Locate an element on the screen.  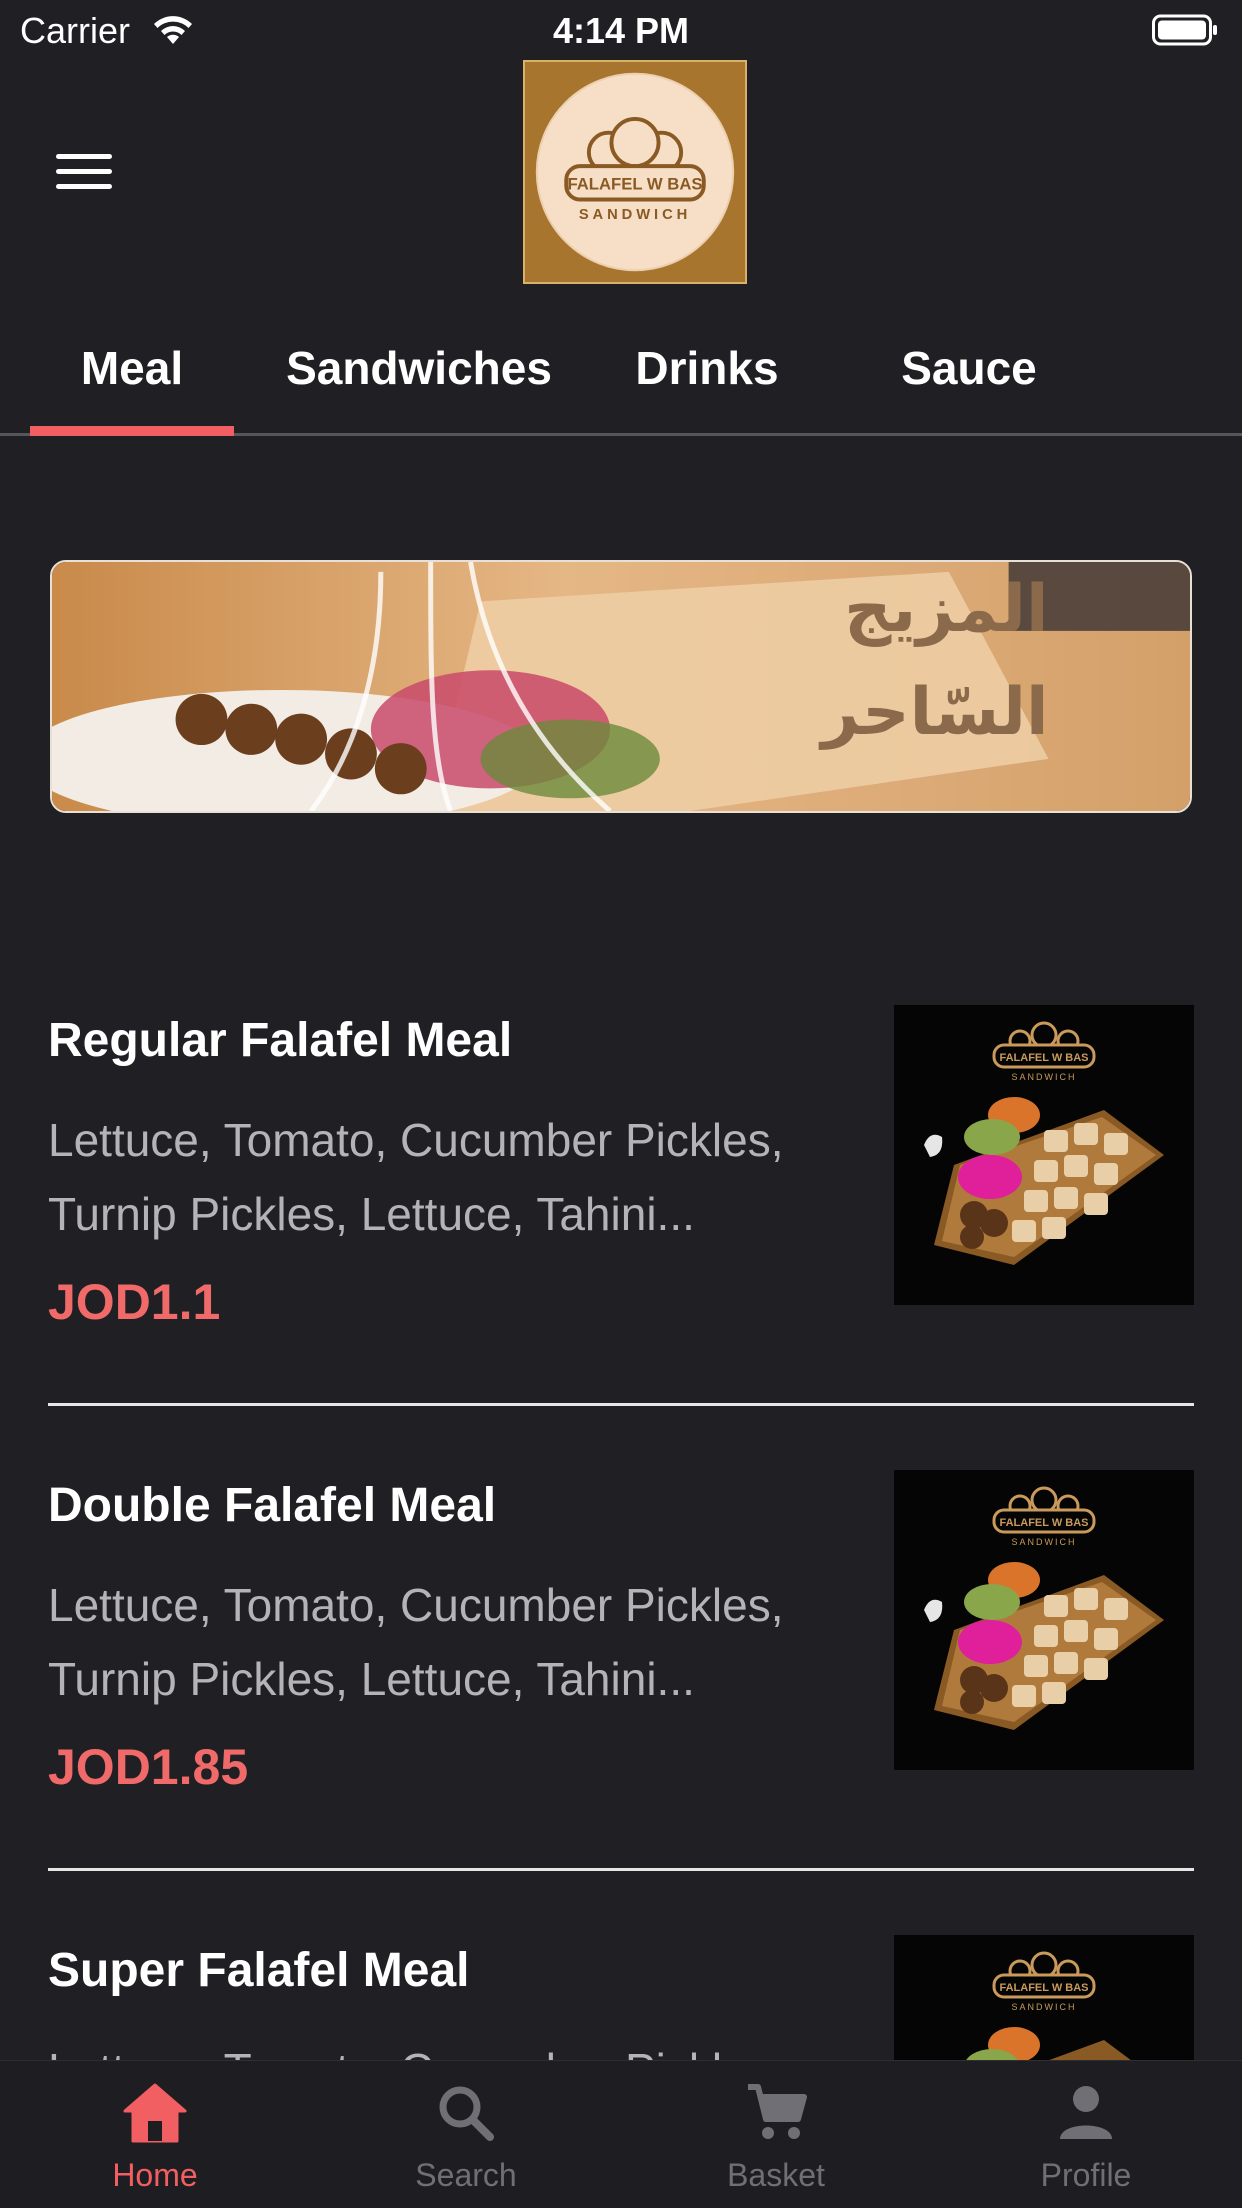
tab-meal: Meal is located at coordinates (132, 368).